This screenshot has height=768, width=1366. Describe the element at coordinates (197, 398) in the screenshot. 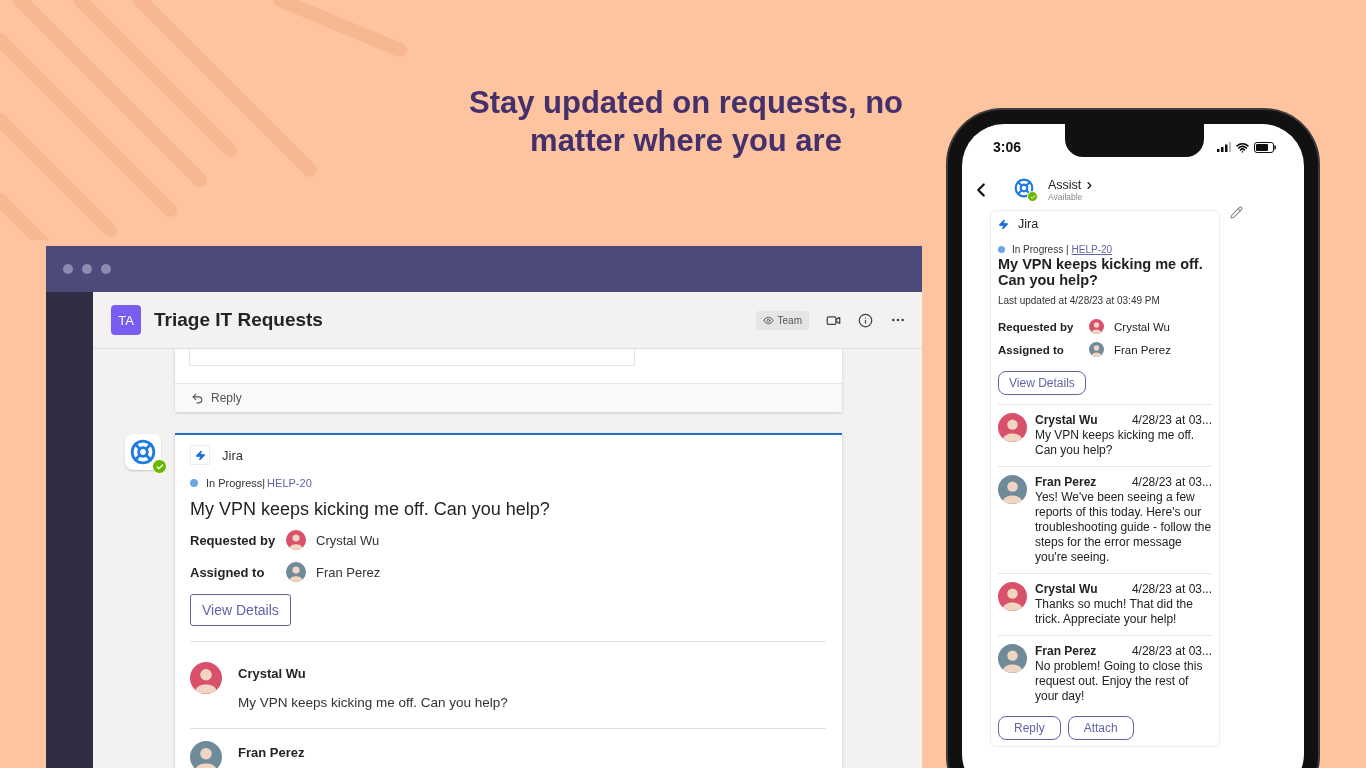

I see `reply-arrow-icon` at that location.